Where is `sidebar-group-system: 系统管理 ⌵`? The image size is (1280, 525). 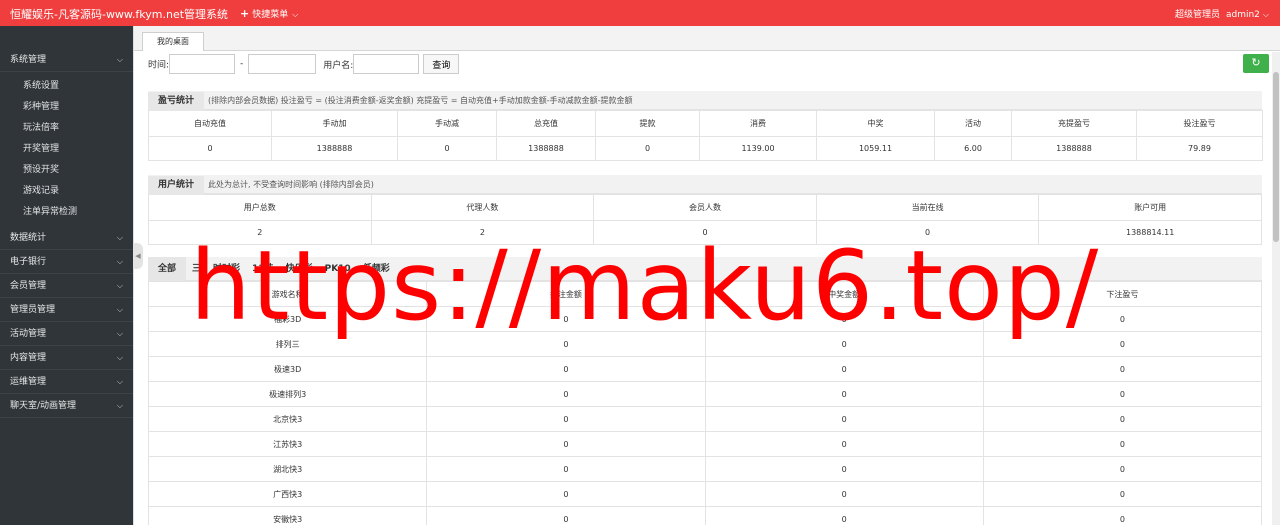 sidebar-group-system: 系统管理 ⌵ is located at coordinates (66, 60).